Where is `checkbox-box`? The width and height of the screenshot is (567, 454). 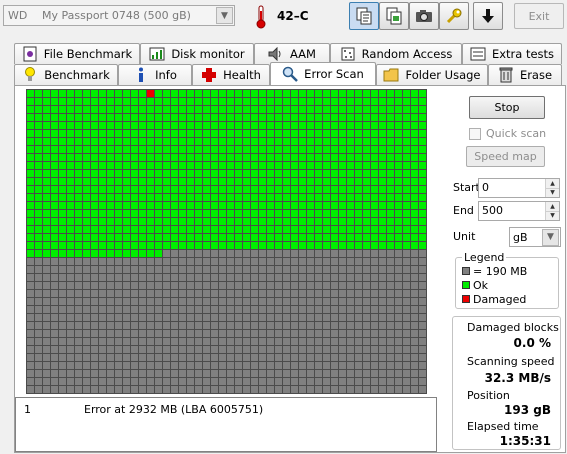 checkbox-box is located at coordinates (475, 133).